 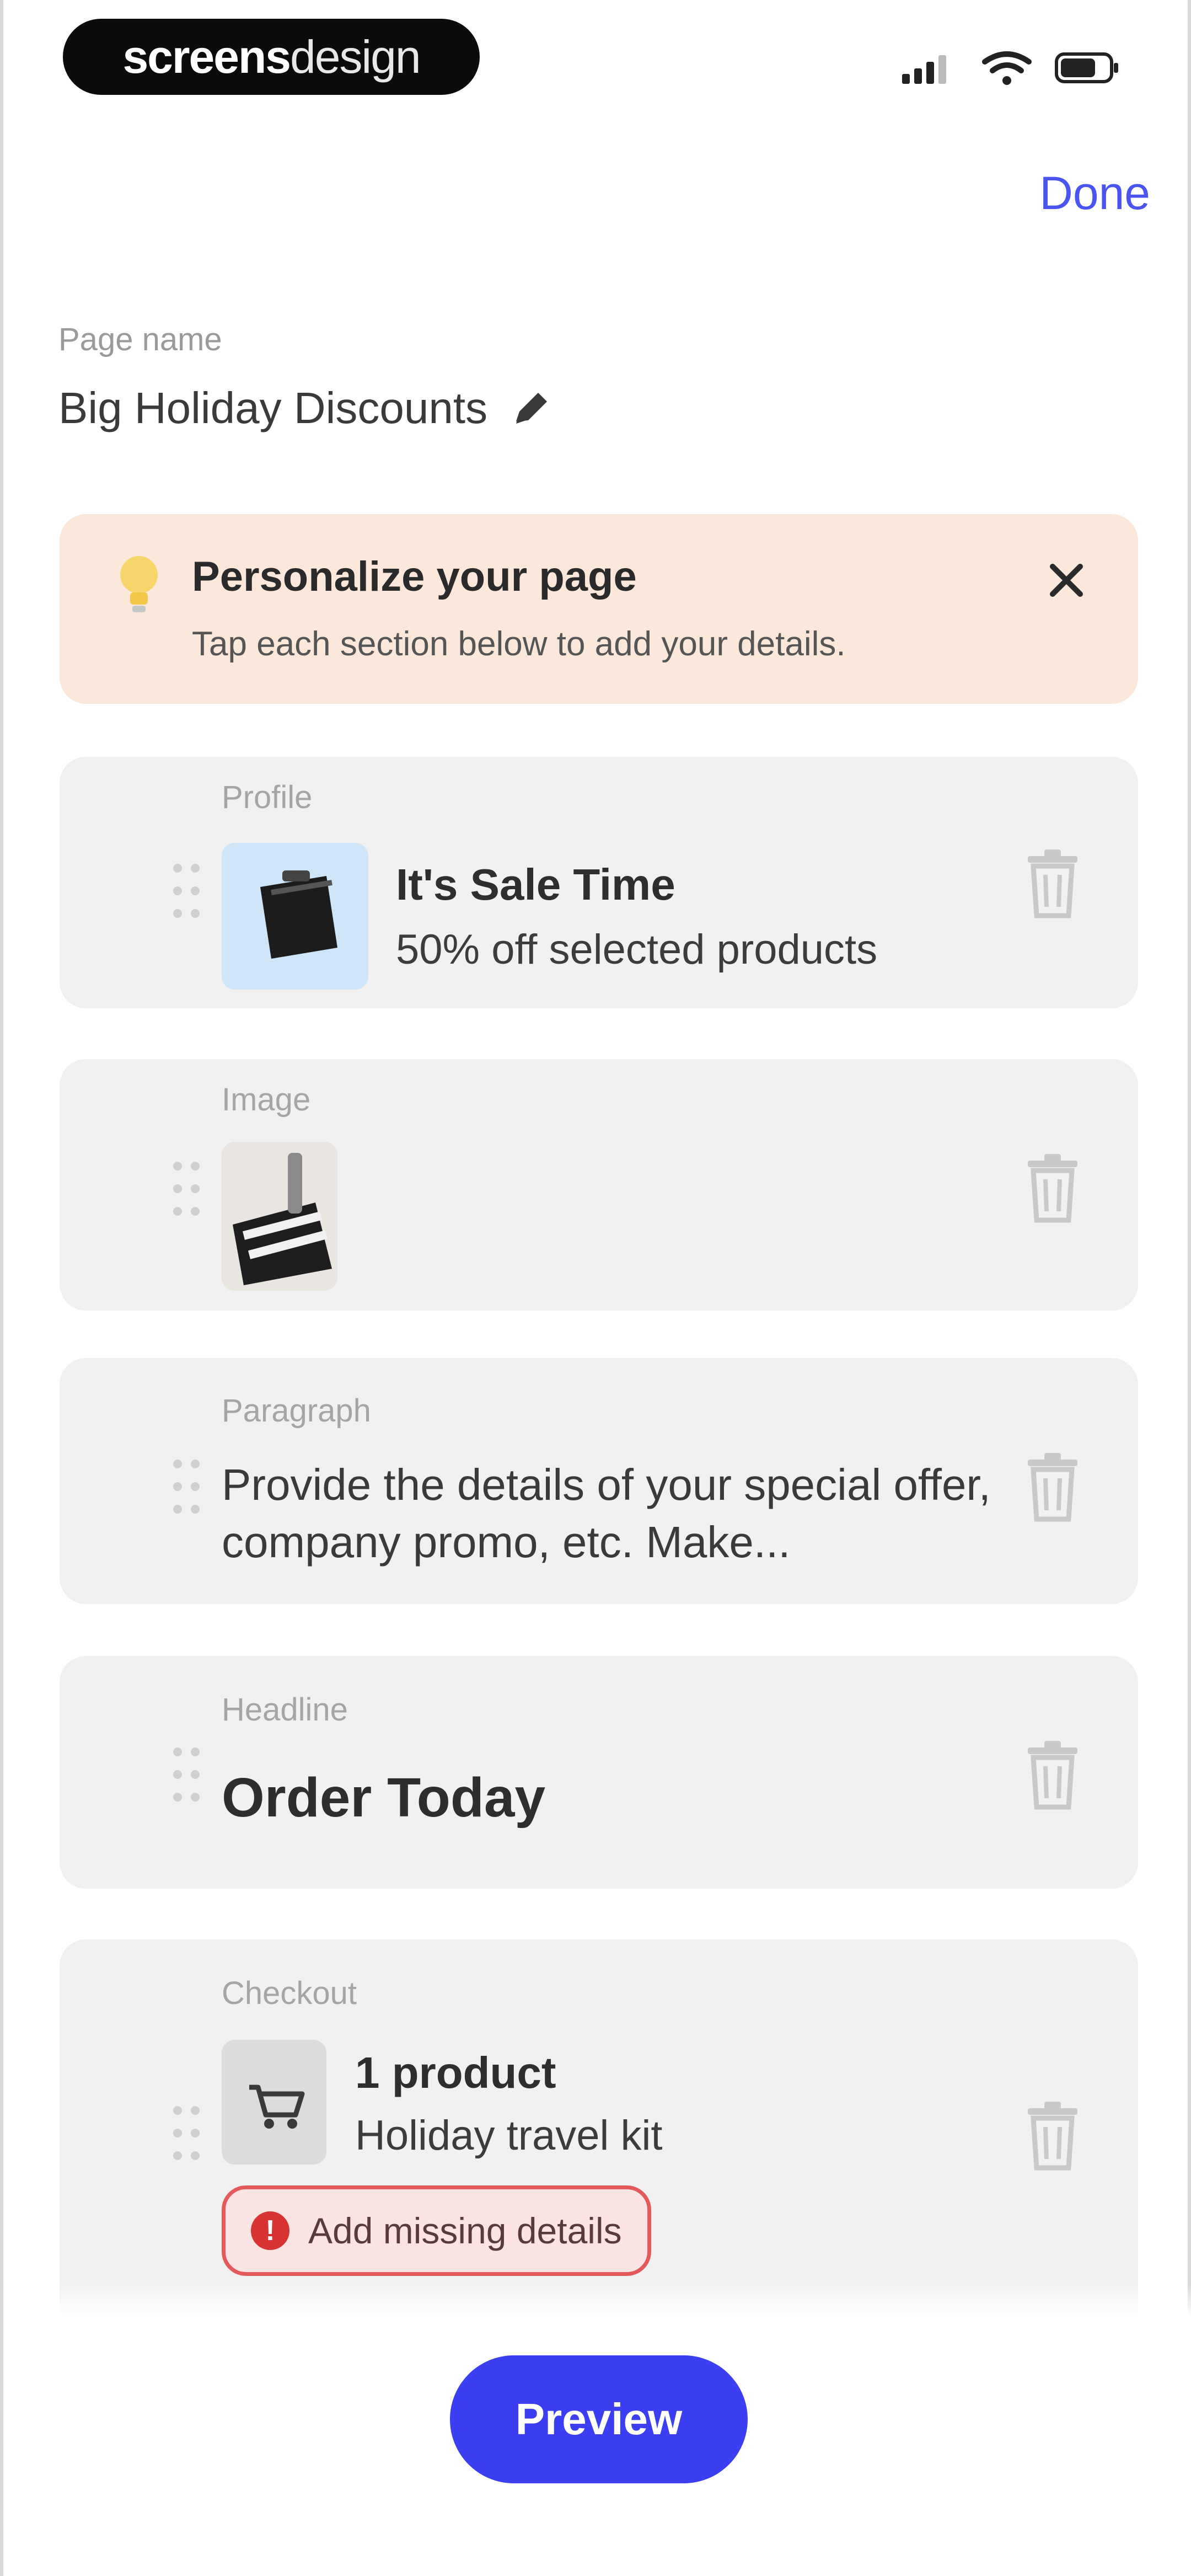 I want to click on profile-subtitle: 50% off selected products, so click(x=637, y=949).